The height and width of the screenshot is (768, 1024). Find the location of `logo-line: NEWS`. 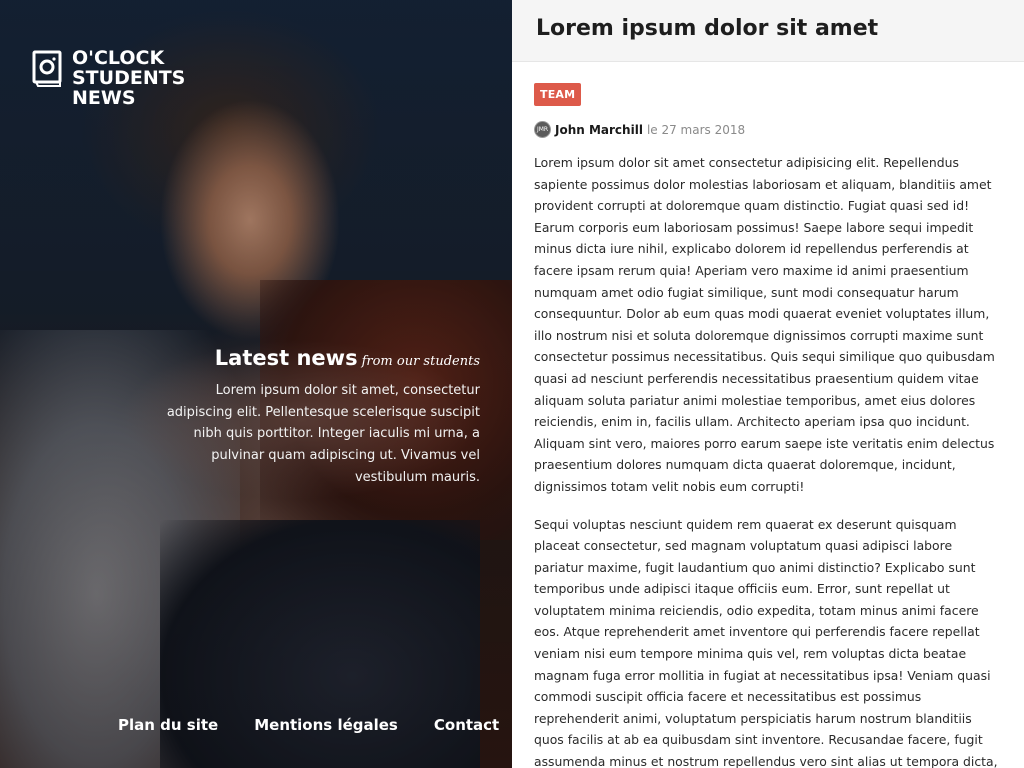

logo-line: NEWS is located at coordinates (104, 98).